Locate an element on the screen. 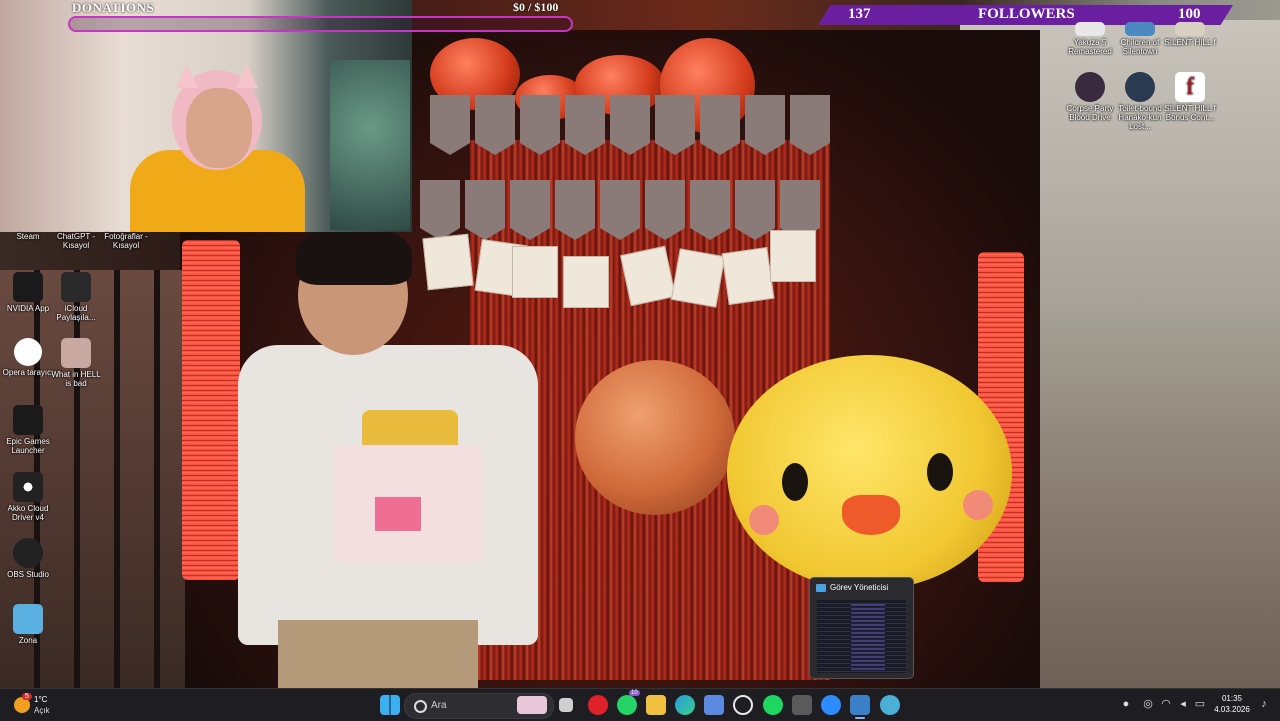 The height and width of the screenshot is (721, 1280). task-manager-preview-title: Görev Yöneticisi is located at coordinates (859, 587).